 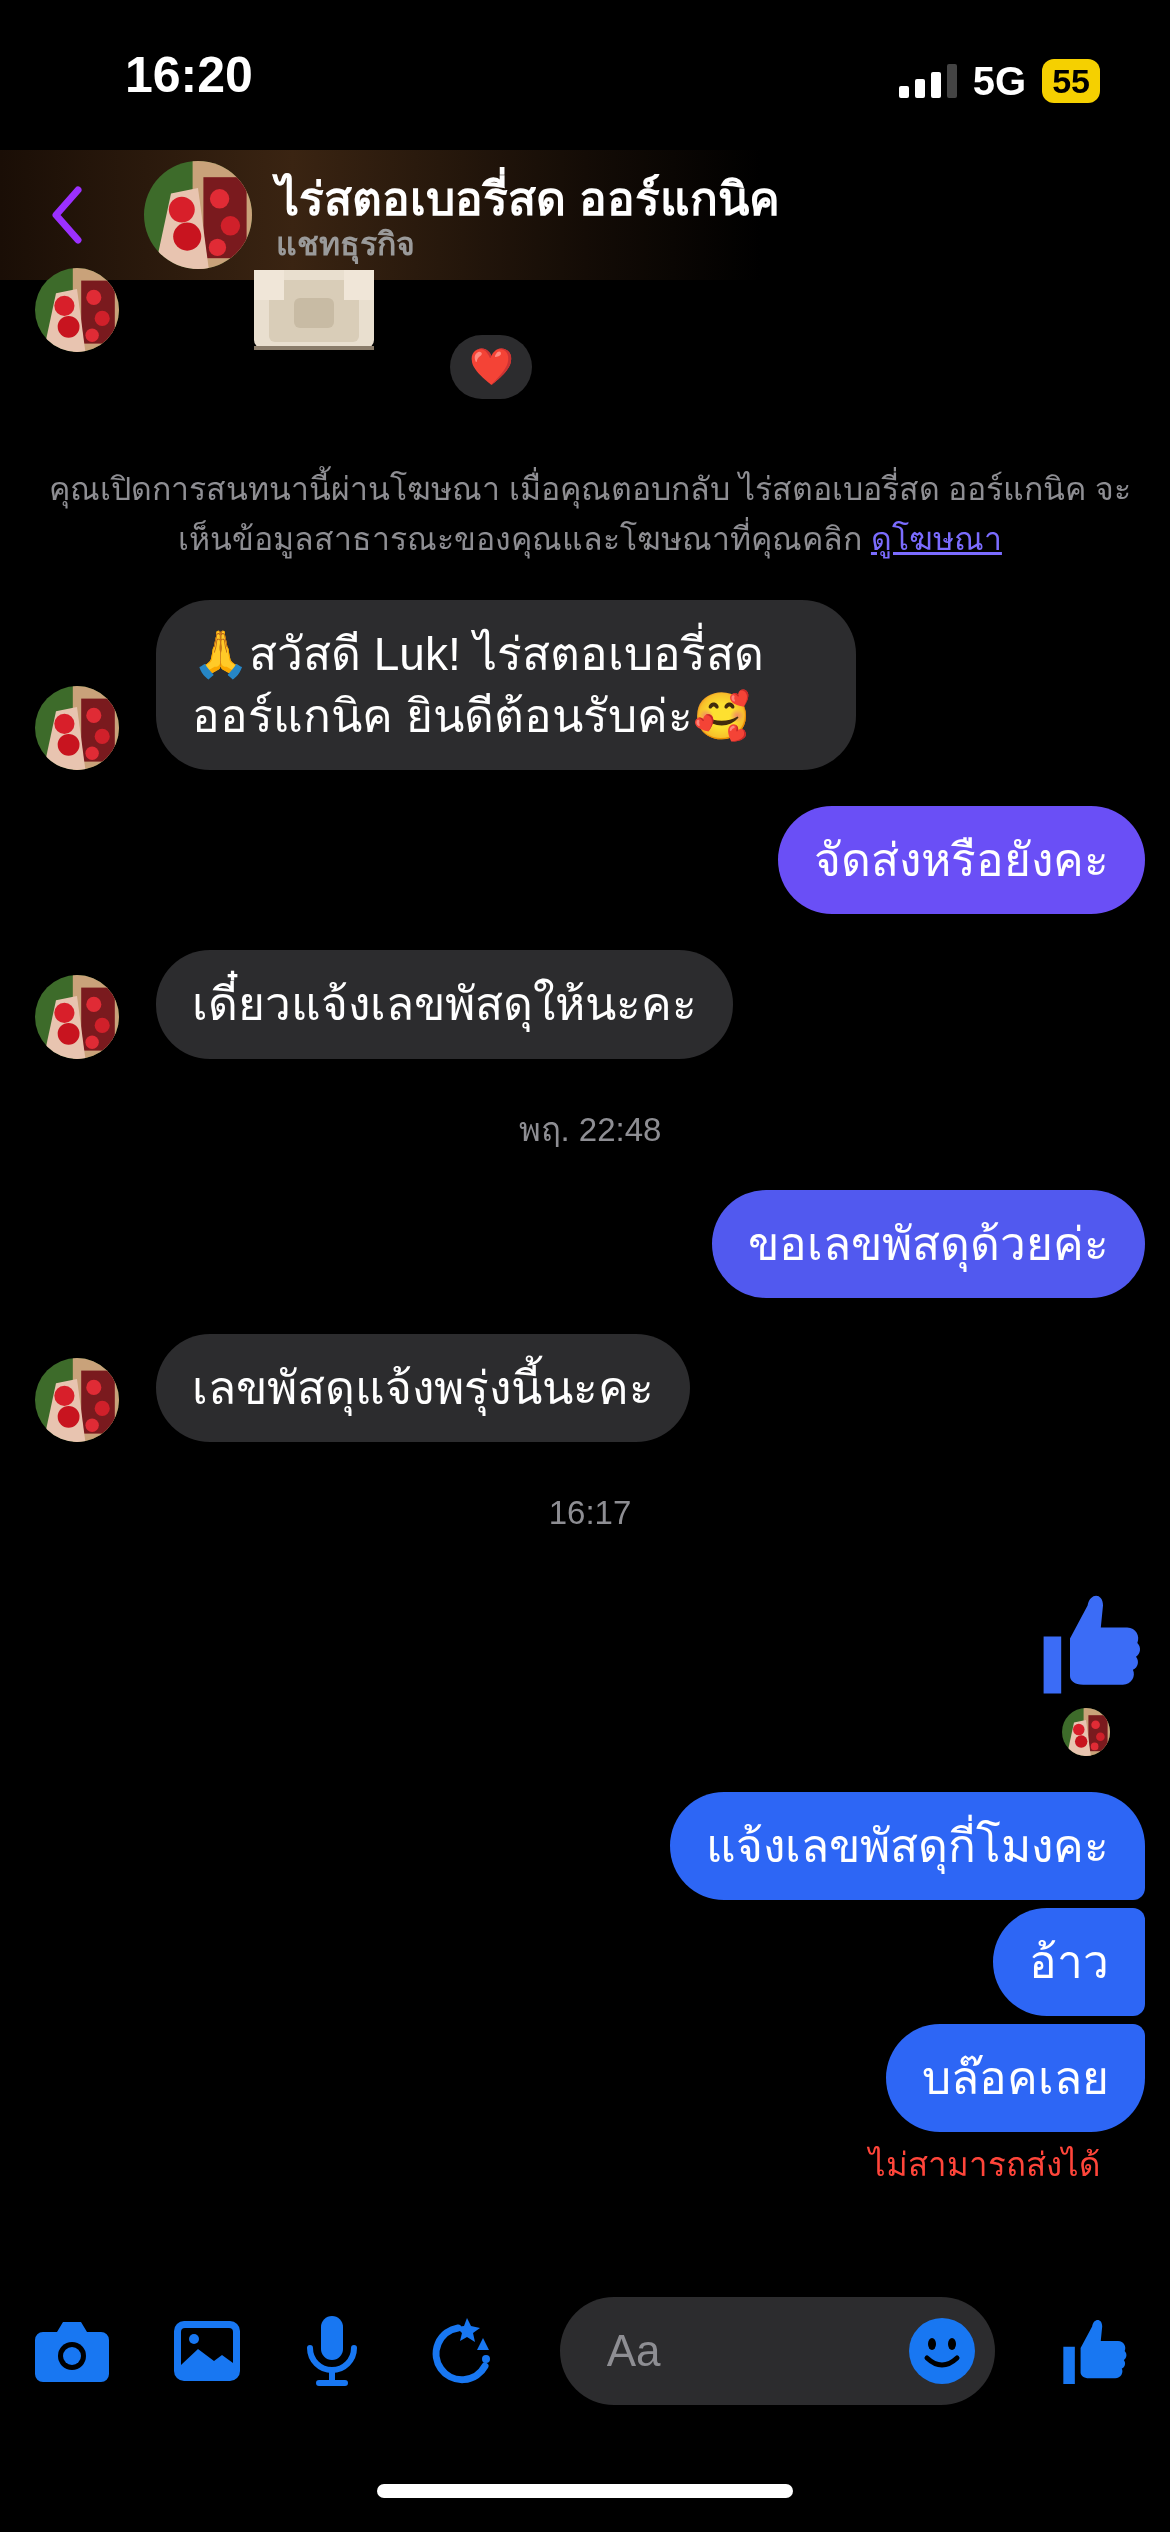 What do you see at coordinates (1071, 81) in the screenshot?
I see `battery-level: 55` at bounding box center [1071, 81].